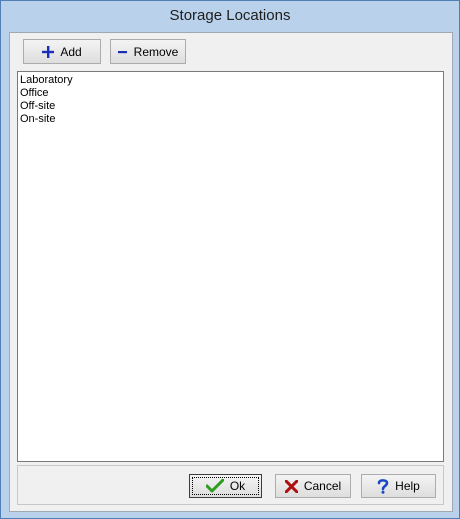  Describe the element at coordinates (214, 486) in the screenshot. I see `checkmark-icon` at that location.